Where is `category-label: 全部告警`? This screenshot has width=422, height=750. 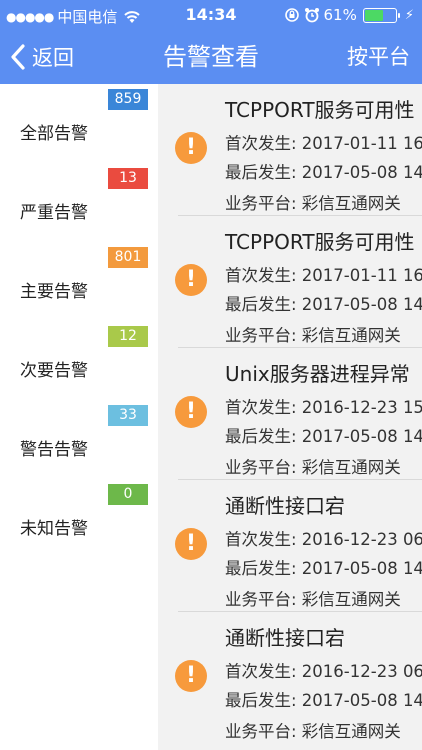 category-label: 全部告警 is located at coordinates (54, 134).